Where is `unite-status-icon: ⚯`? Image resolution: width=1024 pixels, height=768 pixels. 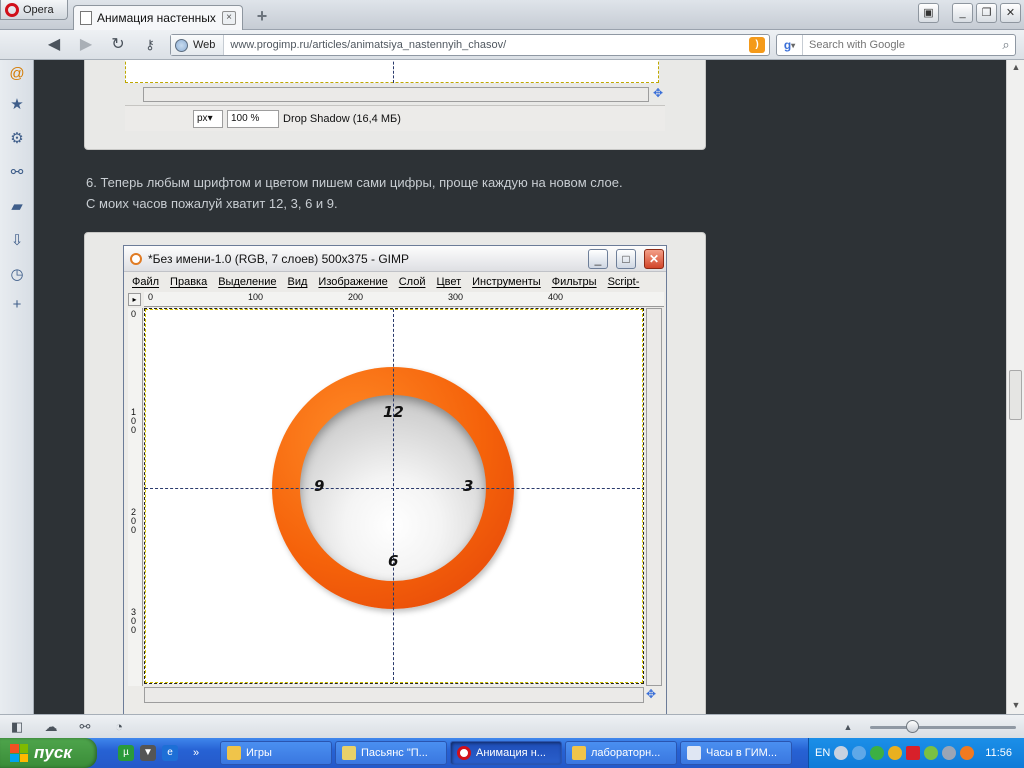
unite-status-icon: ⚯ is located at coordinates (85, 727).